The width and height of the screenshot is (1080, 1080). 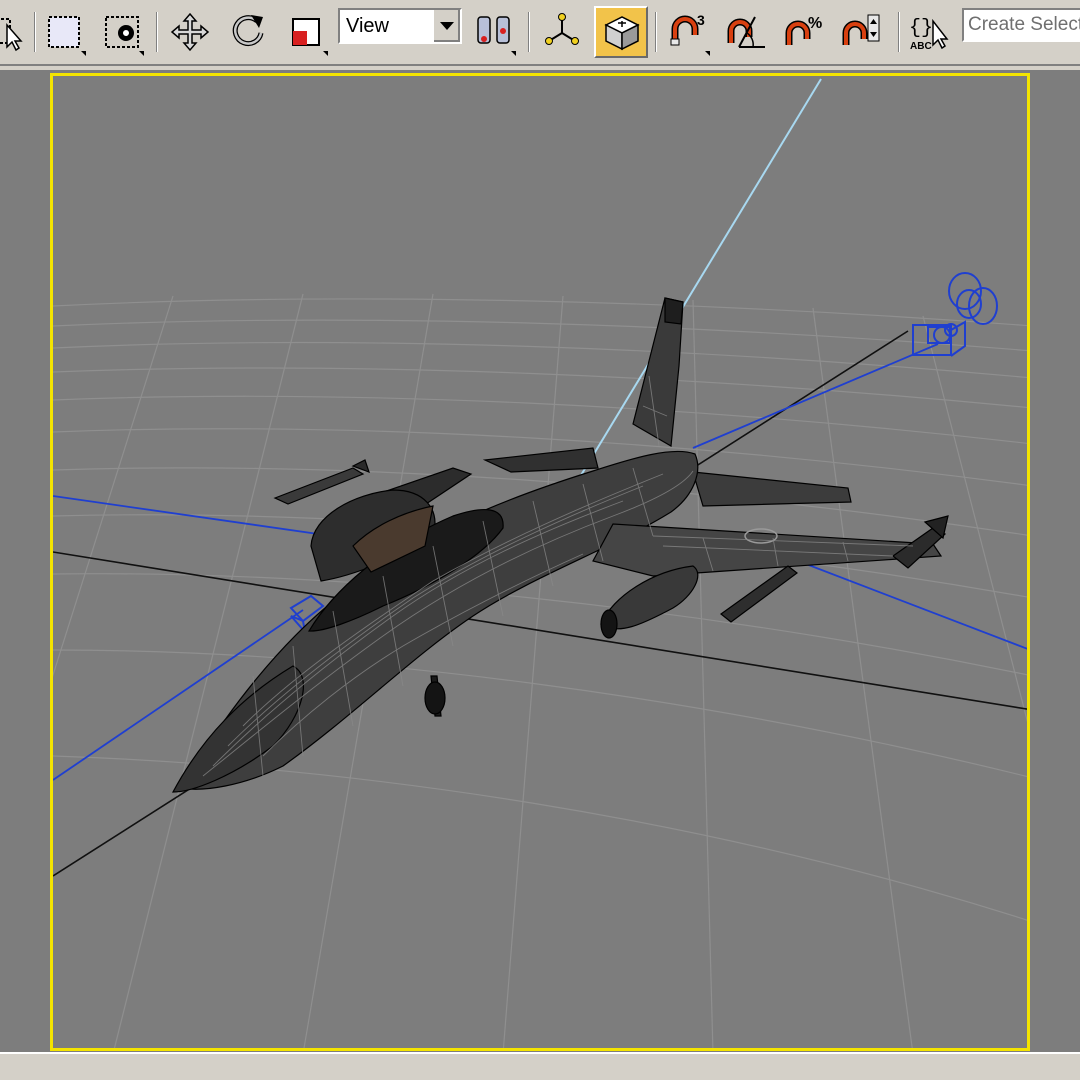 I want to click on select-and-link-icon, so click(x=122, y=32).